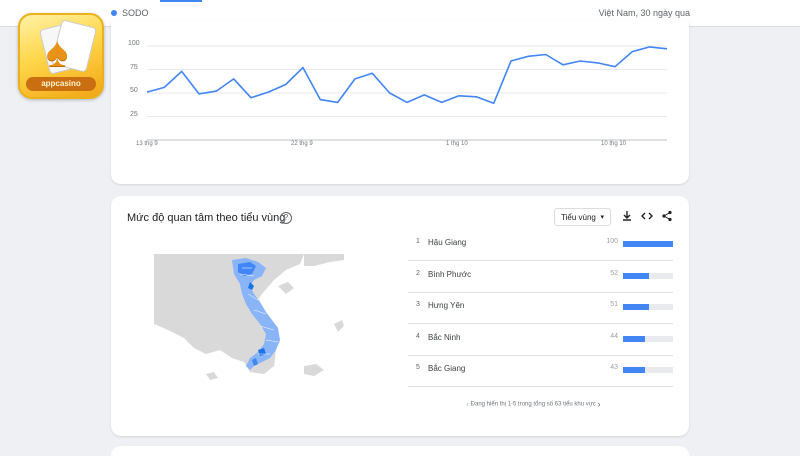 The width and height of the screenshot is (800, 456). I want to click on chevron-left-icon: ‹, so click(467, 404).